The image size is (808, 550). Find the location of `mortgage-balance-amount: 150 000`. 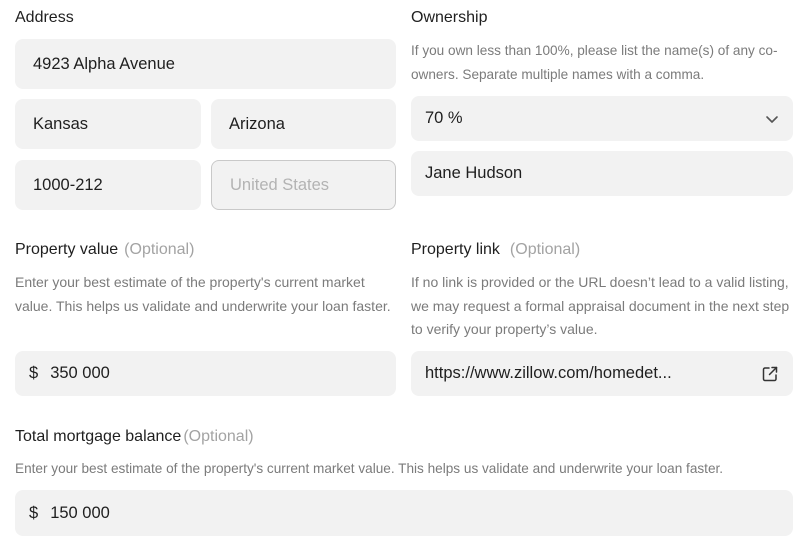

mortgage-balance-amount: 150 000 is located at coordinates (80, 512).